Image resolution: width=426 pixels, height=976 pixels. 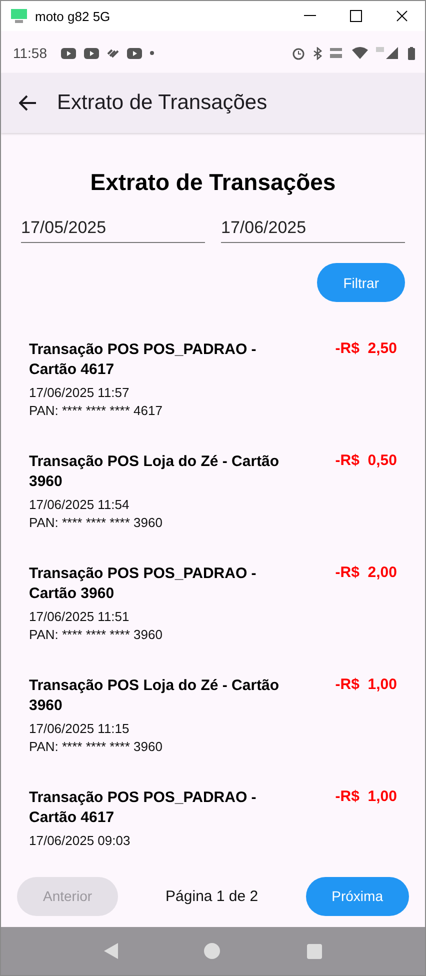 What do you see at coordinates (113, 226) in the screenshot?
I see `date-field: 17/05/2025` at bounding box center [113, 226].